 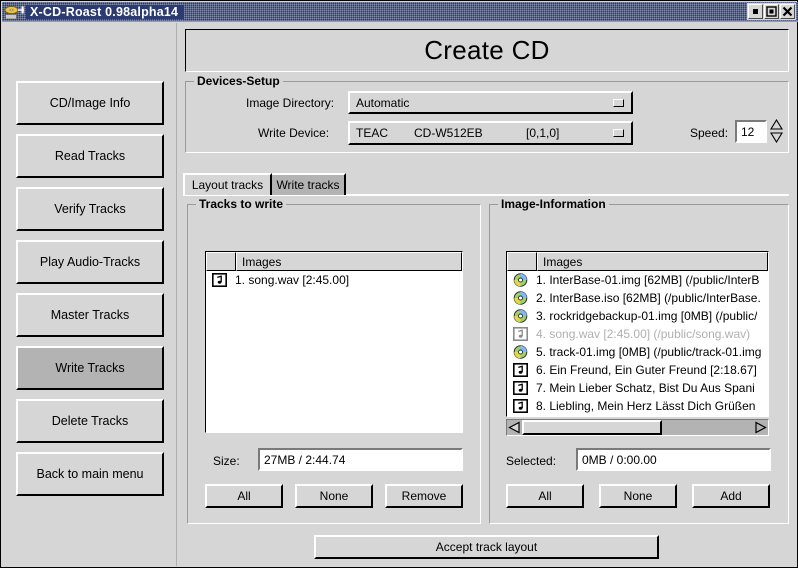 I want to click on list-item: 1. song.wav [2:45.00], so click(x=334, y=280).